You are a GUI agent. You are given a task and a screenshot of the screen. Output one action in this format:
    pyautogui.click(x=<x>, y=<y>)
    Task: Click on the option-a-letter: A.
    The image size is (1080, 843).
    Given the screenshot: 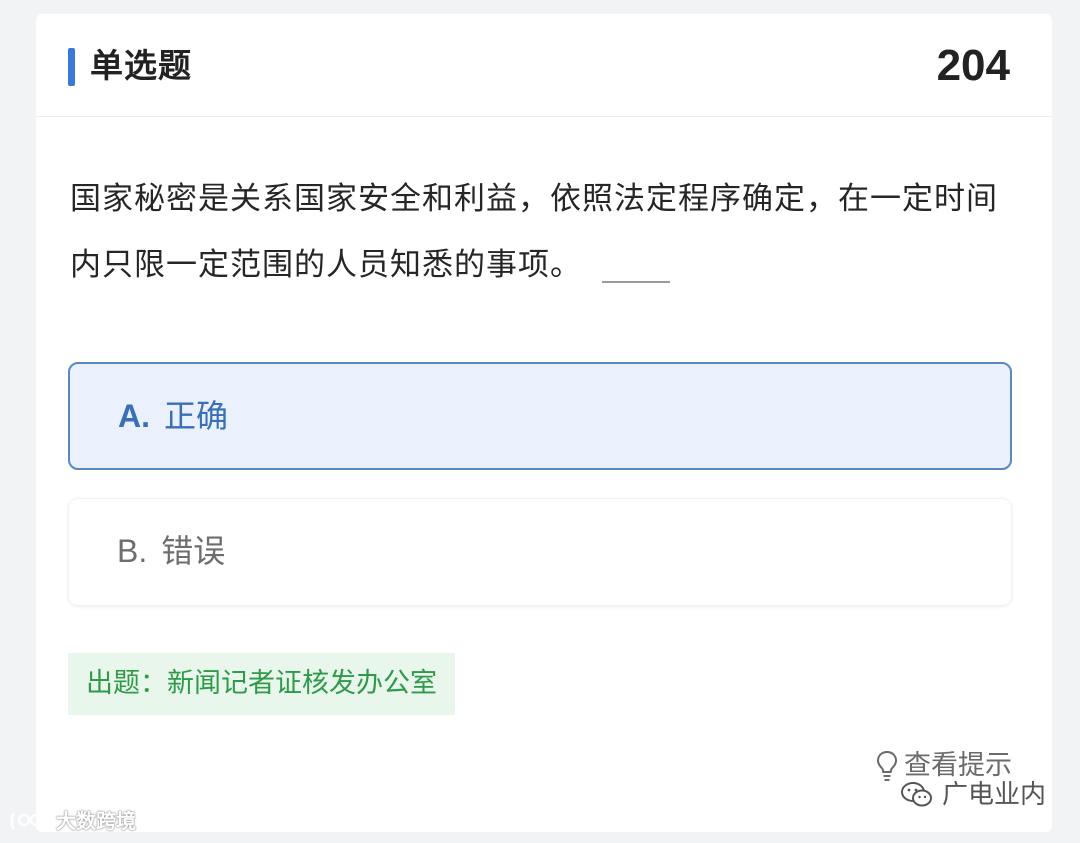 What is the action you would take?
    pyautogui.click(x=134, y=416)
    